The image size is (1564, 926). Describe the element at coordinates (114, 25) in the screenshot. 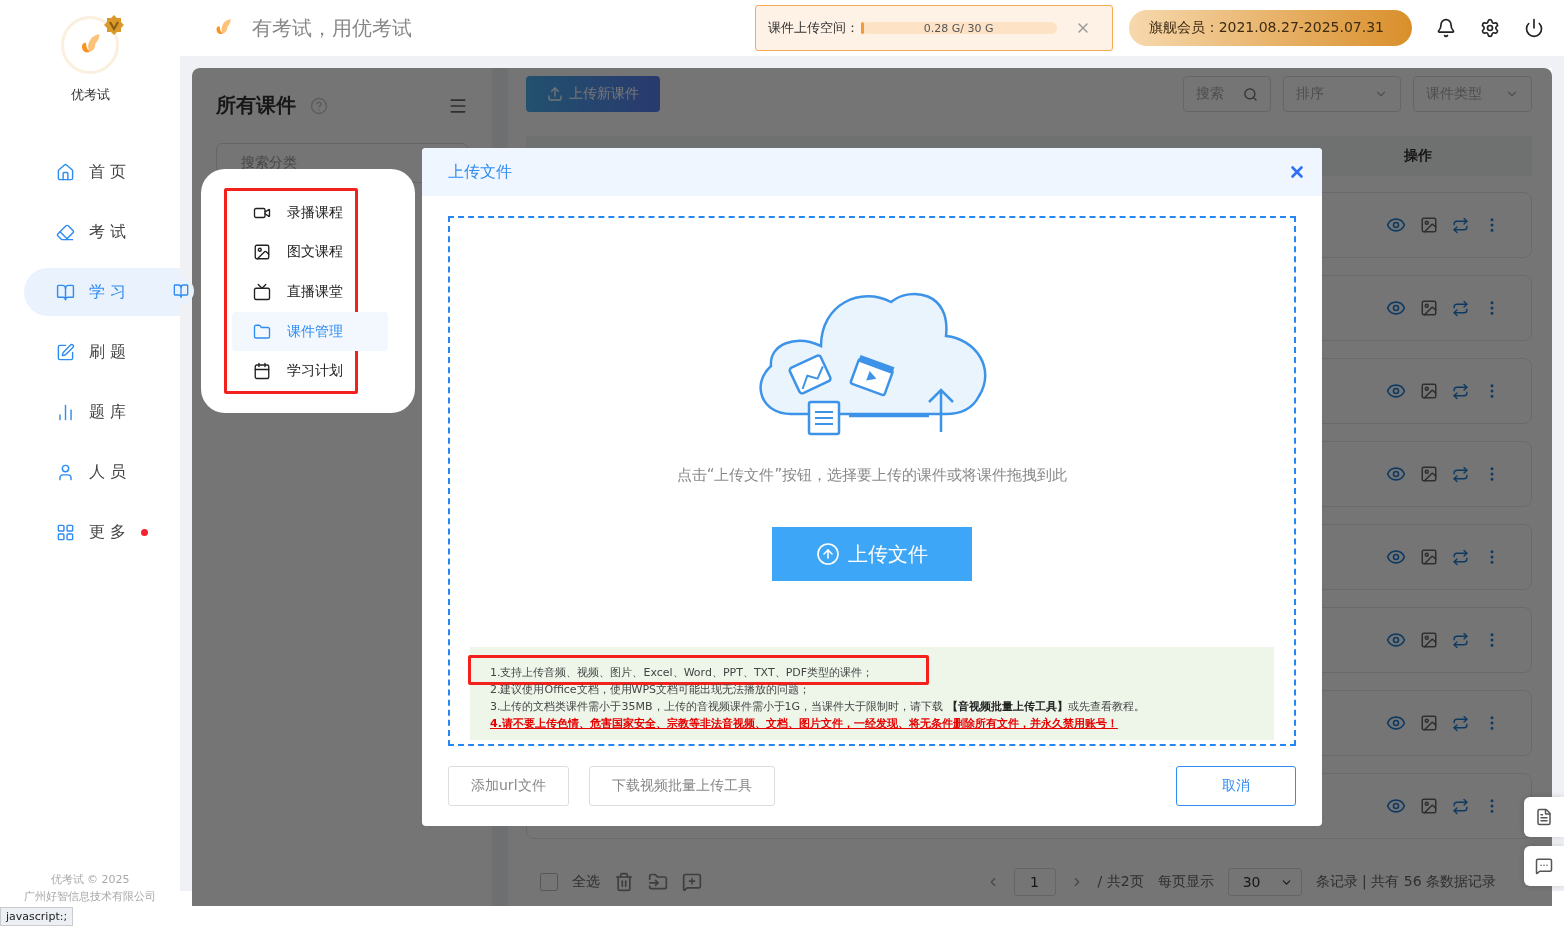

I see `vip-badge-icon` at that location.